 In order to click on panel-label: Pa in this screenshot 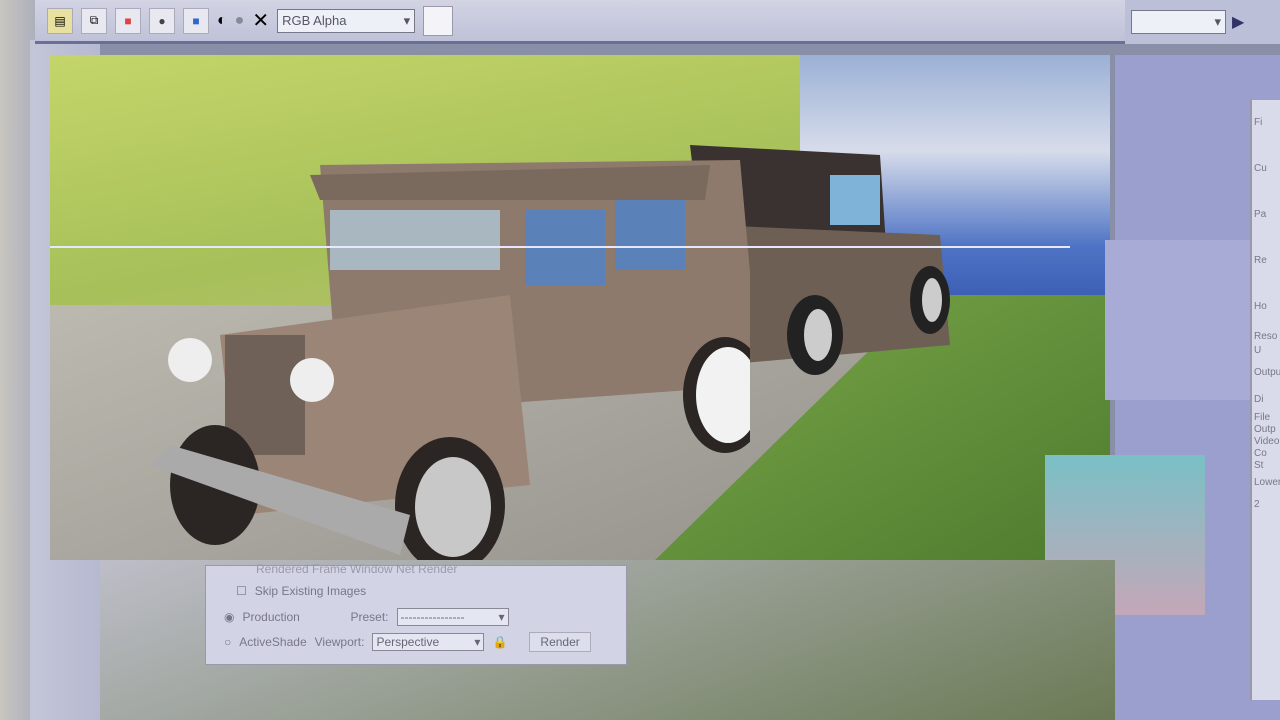, I will do `click(1260, 214)`.